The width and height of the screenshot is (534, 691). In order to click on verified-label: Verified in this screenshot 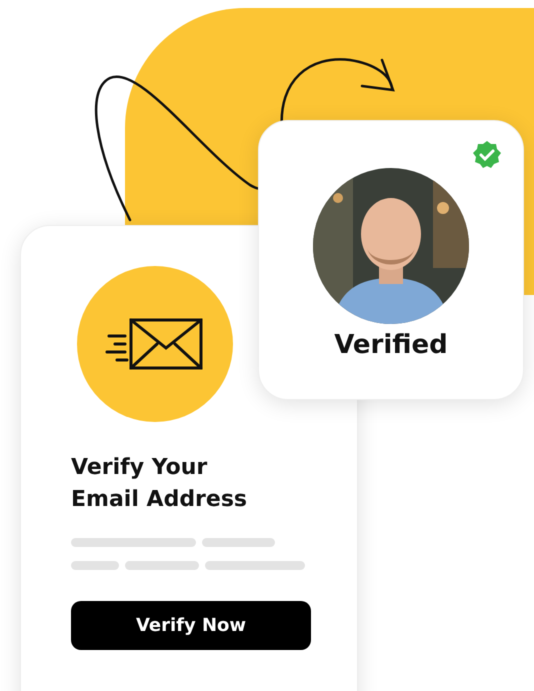, I will do `click(391, 345)`.